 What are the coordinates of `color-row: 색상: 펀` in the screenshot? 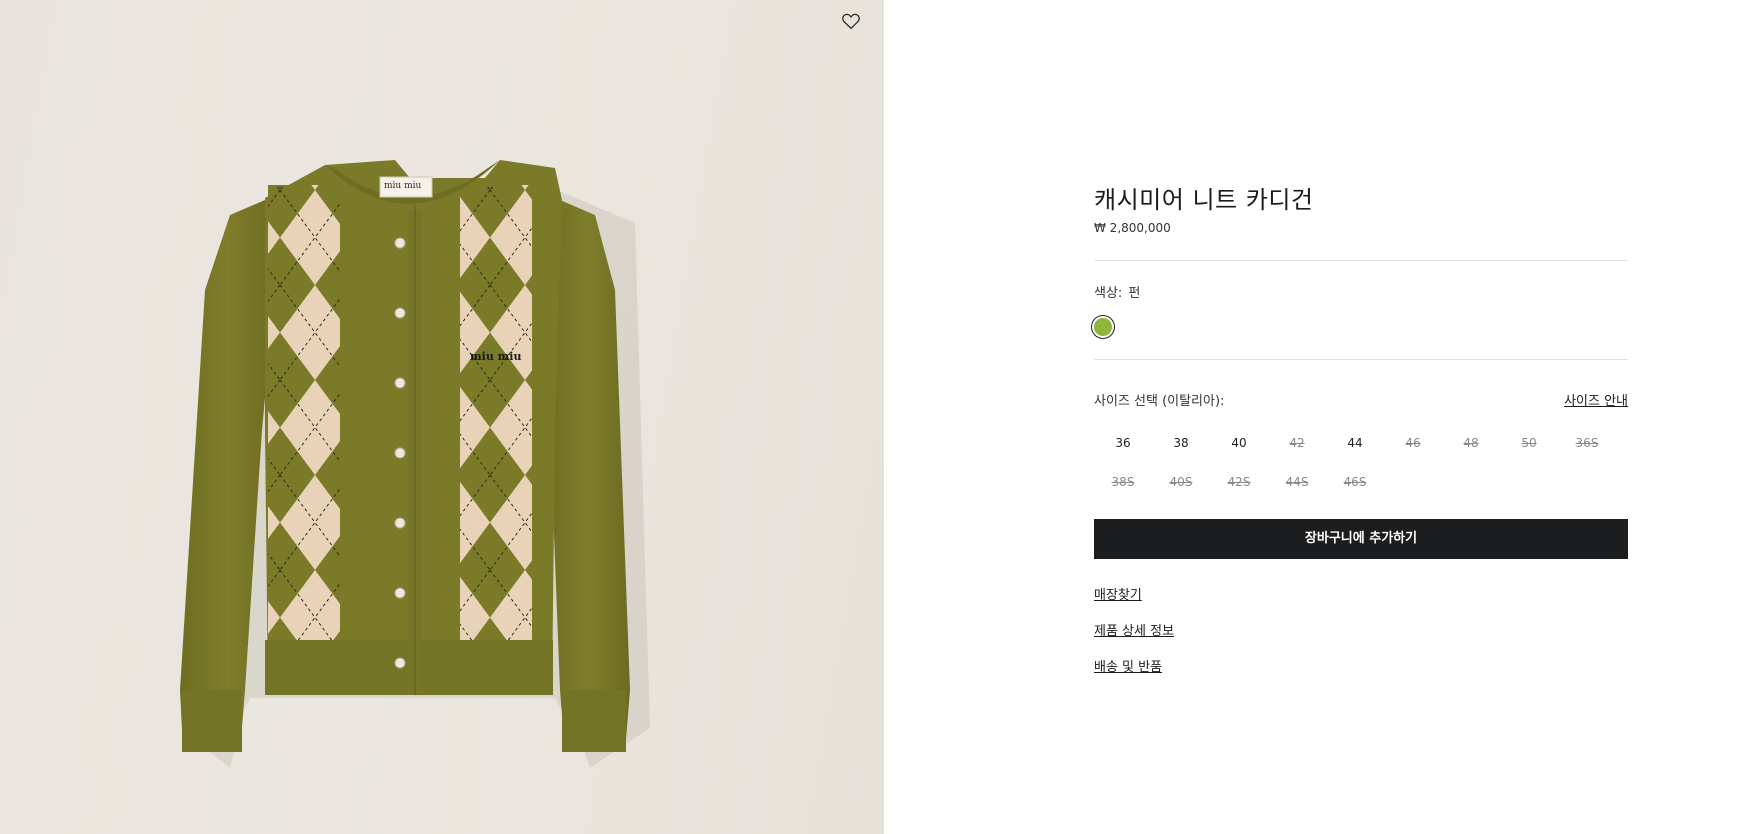 It's located at (1117, 291).